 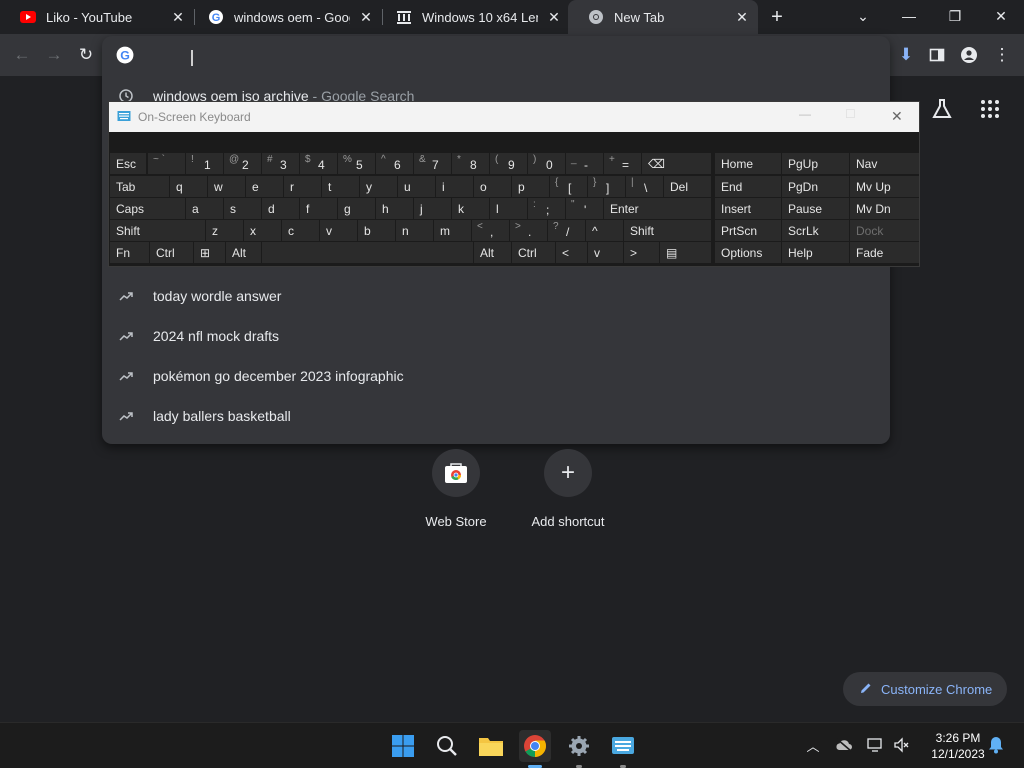 I want to click on key-k10: :;, so click(x=546, y=208).